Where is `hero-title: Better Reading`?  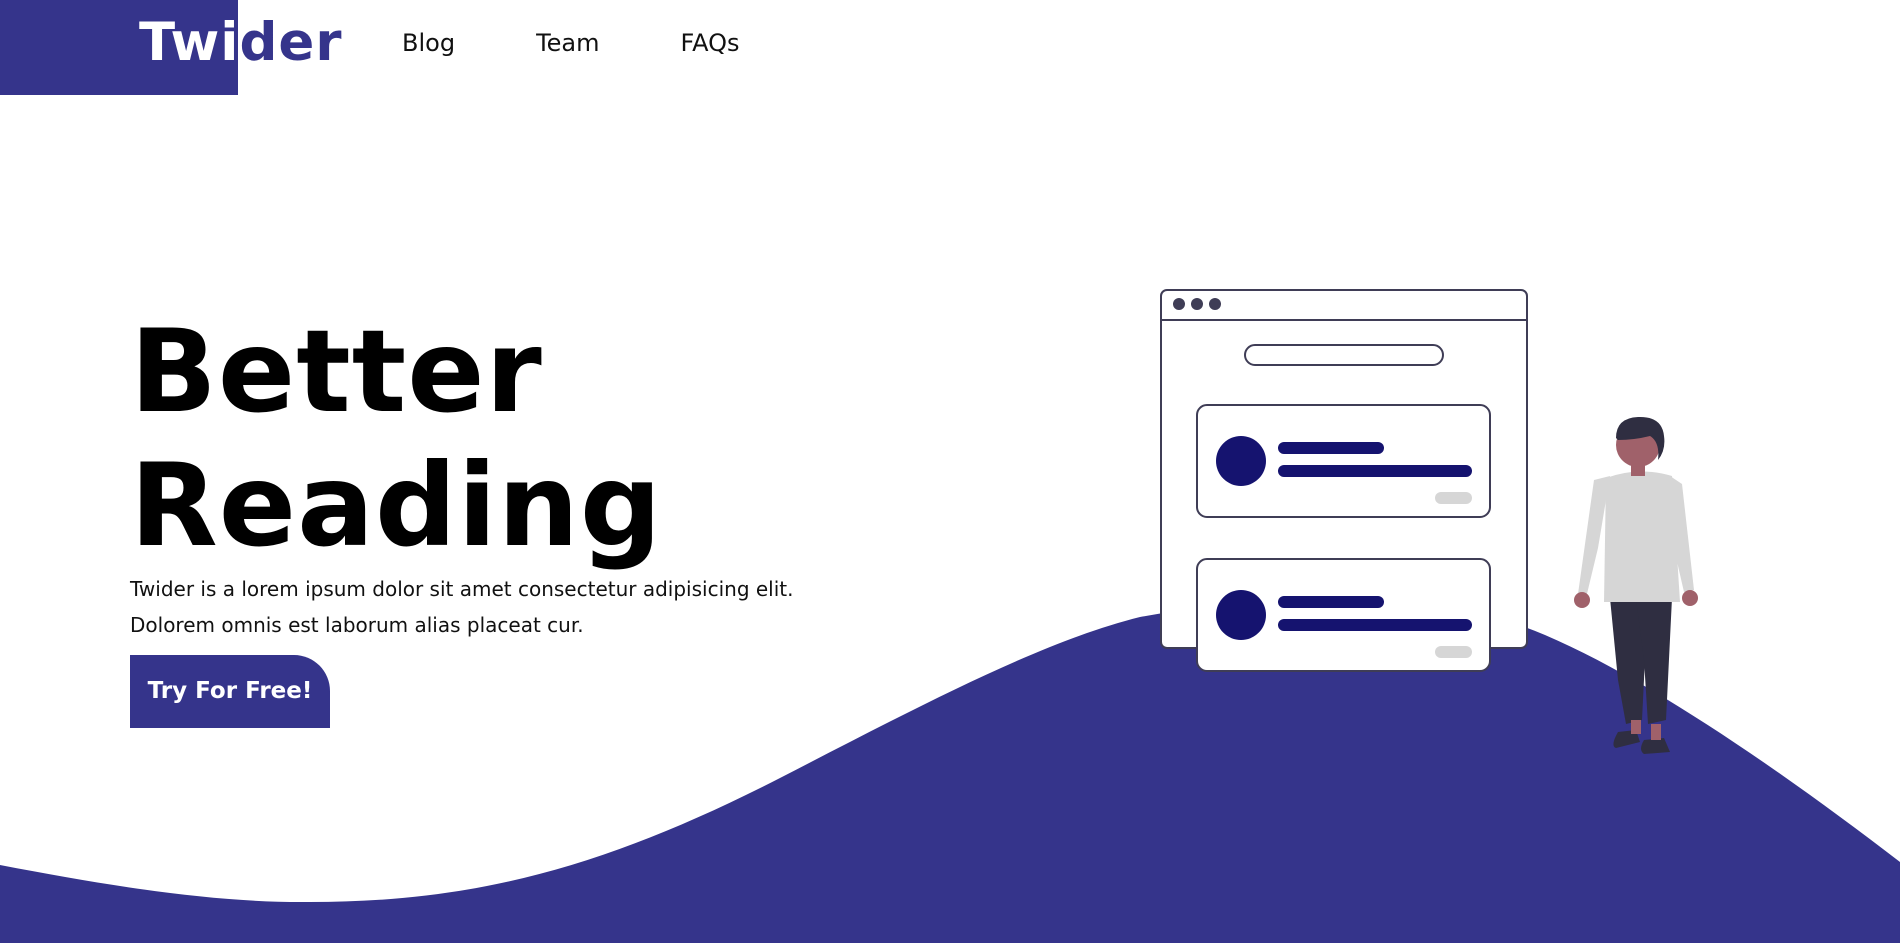 hero-title: Better Reading is located at coordinates (396, 439).